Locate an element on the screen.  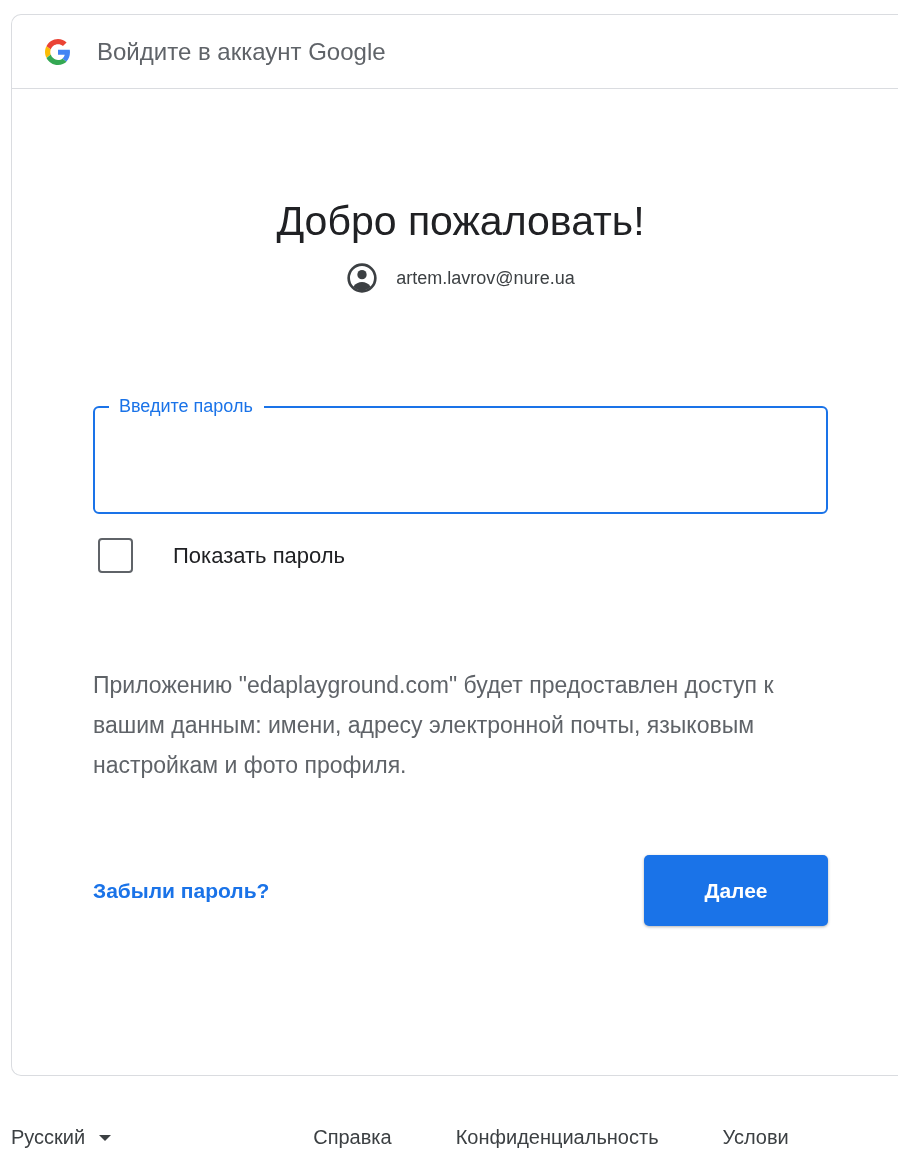
welcome-heading: Добро пожаловать! is located at coordinates (460, 221).